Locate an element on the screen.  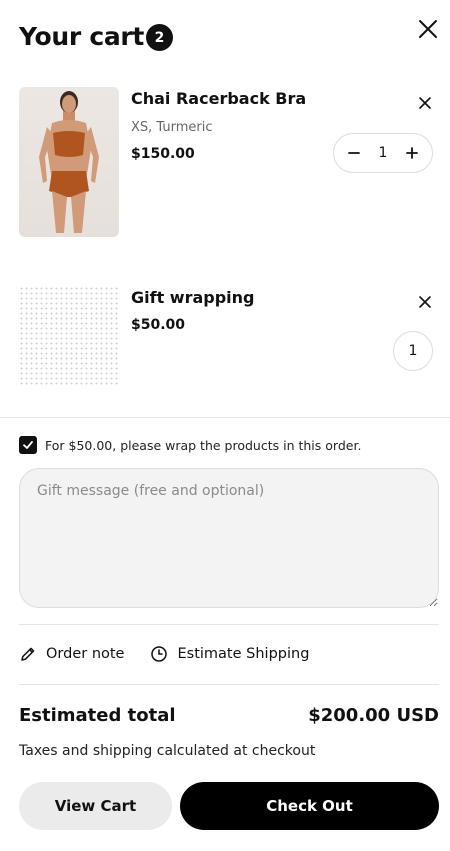
item-variant: XS, Turmeric is located at coordinates (172, 127).